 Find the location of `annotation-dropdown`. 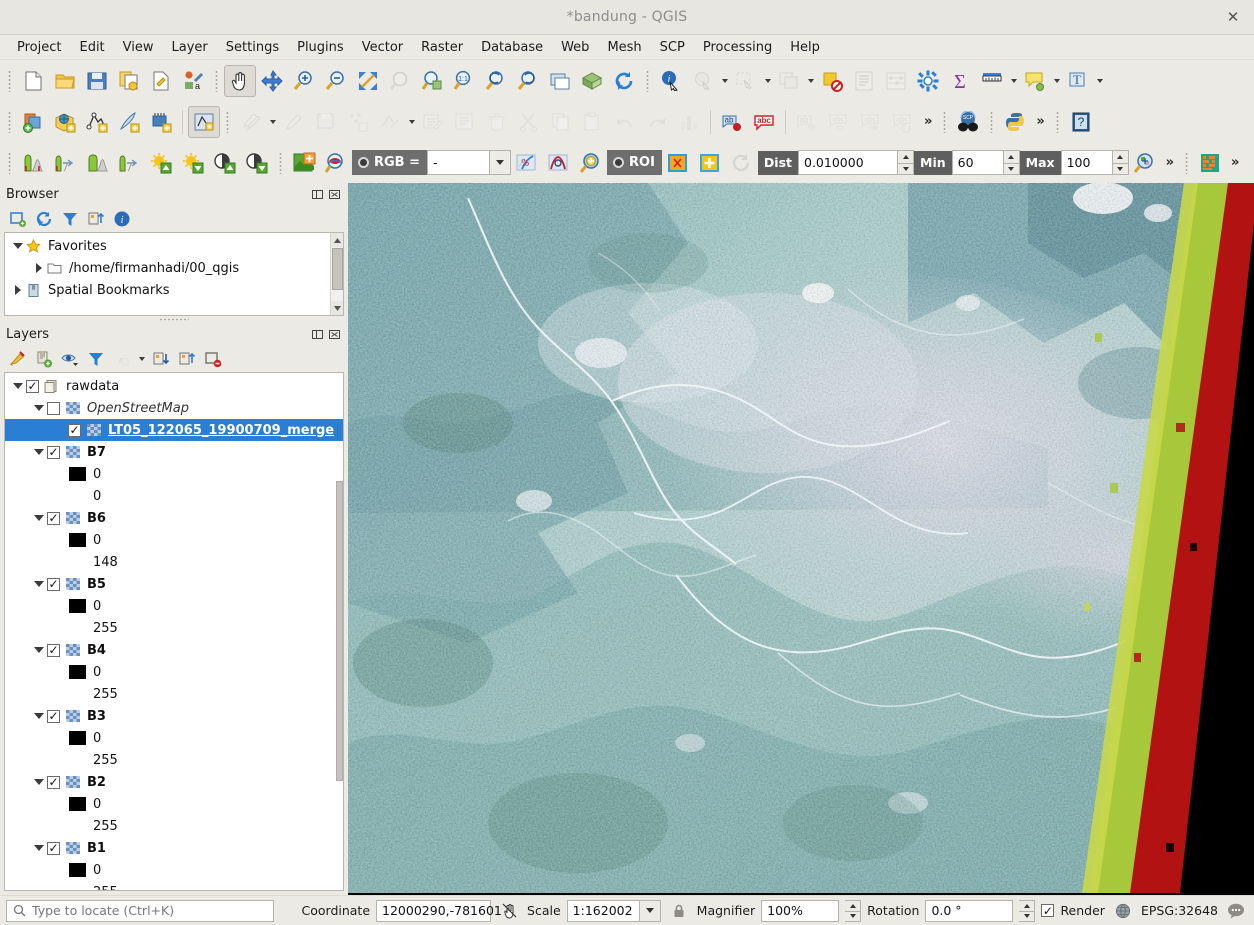

annotation-dropdown is located at coordinates (1099, 81).